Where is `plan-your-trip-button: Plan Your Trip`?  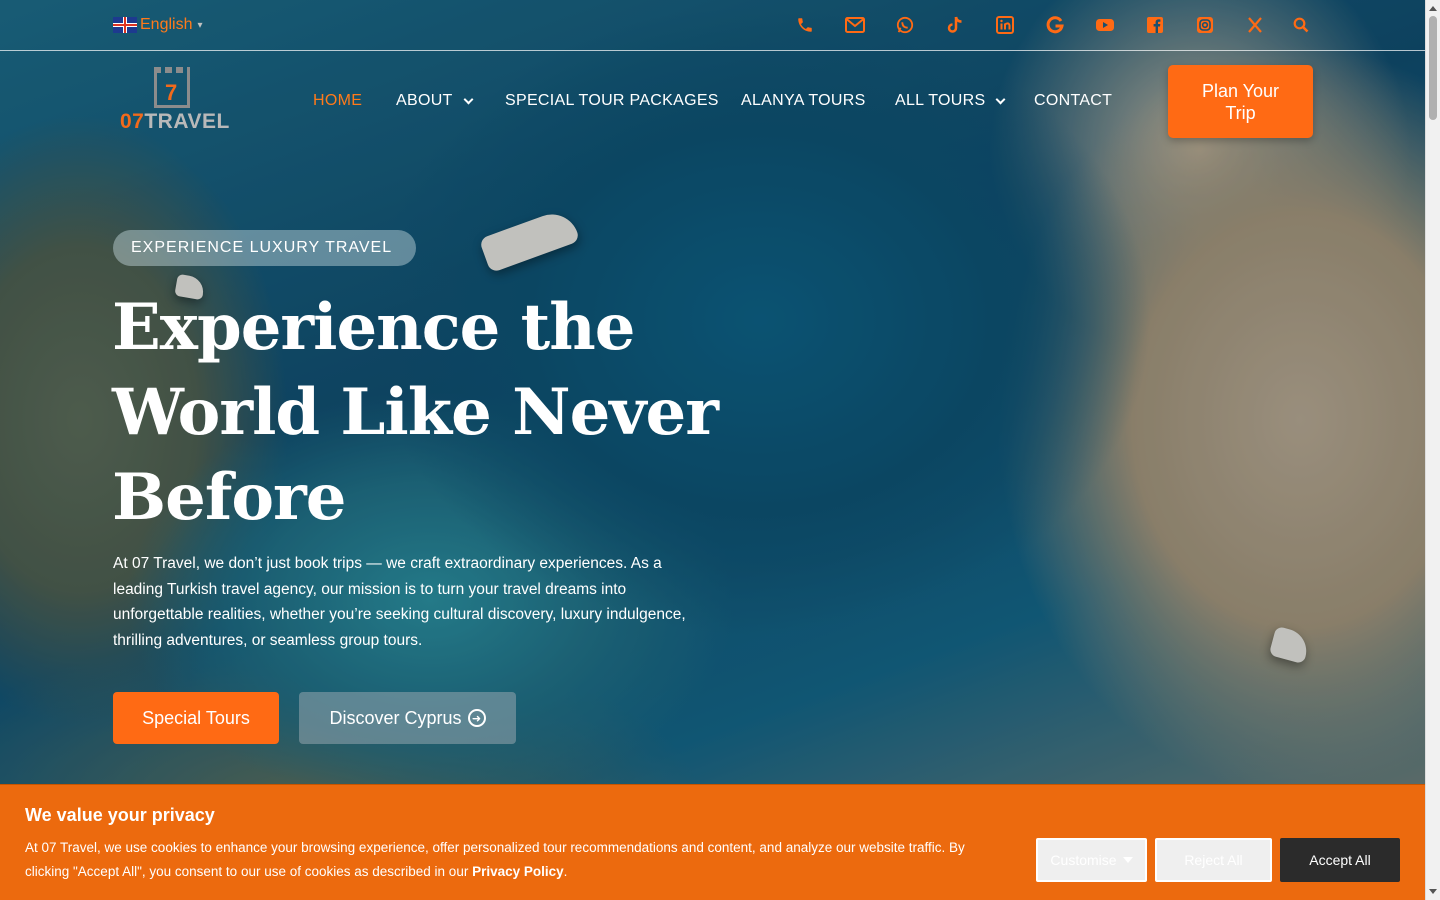
plan-your-trip-button: Plan Your Trip is located at coordinates (1240, 101).